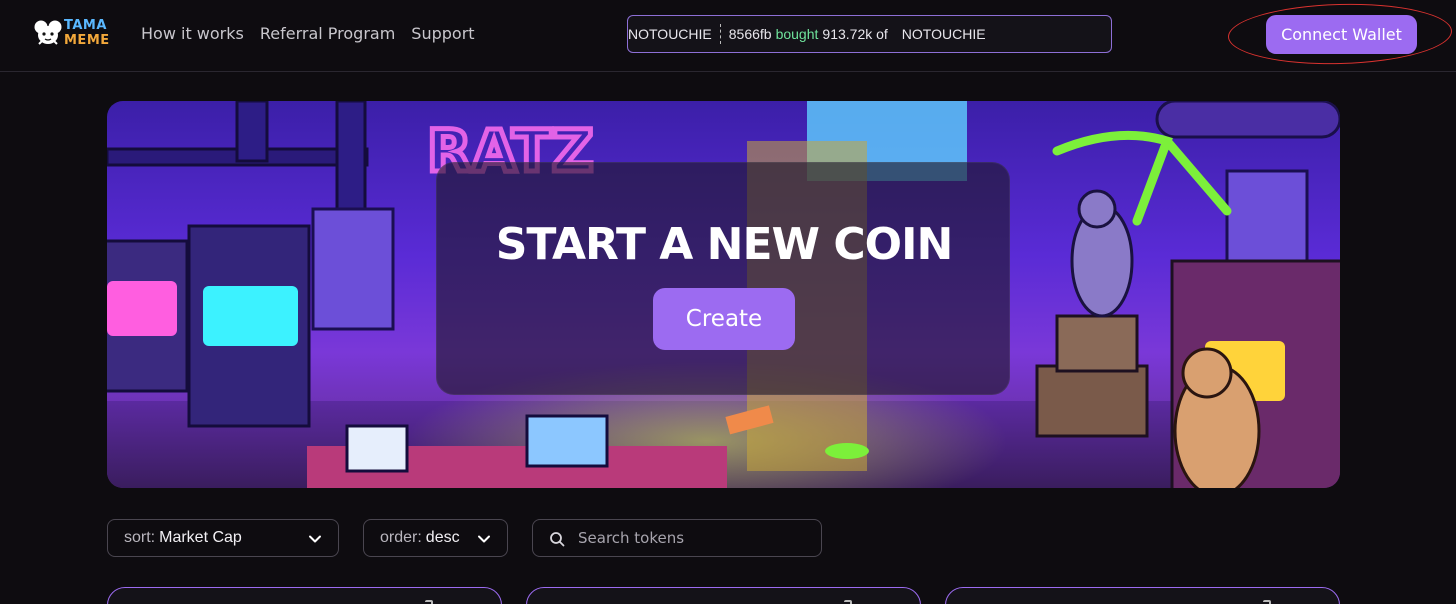 Image resolution: width=1456 pixels, height=604 pixels. I want to click on search-input, so click(695, 538).